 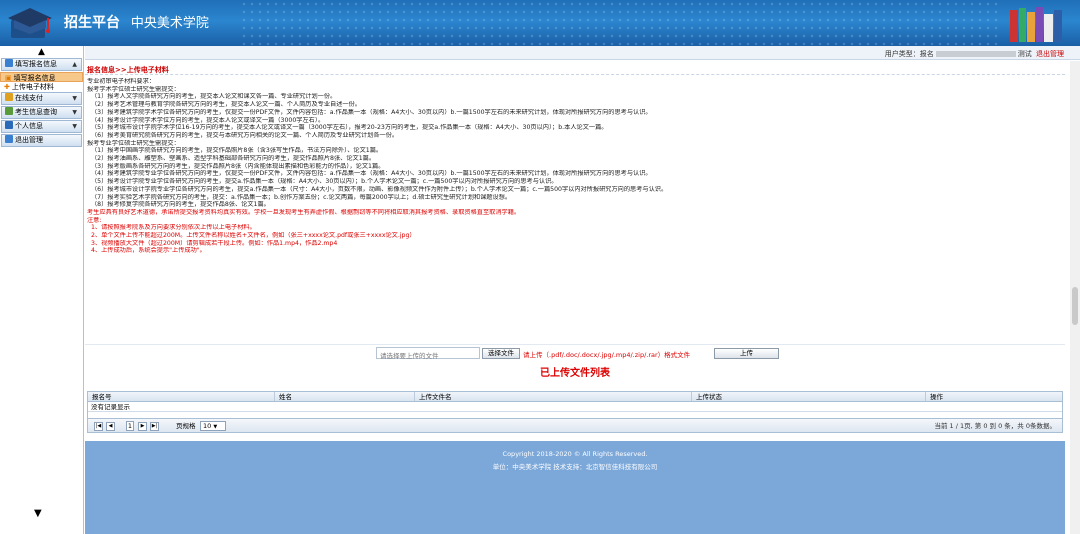 What do you see at coordinates (30, 23) in the screenshot?
I see `graduation-cap-icon` at bounding box center [30, 23].